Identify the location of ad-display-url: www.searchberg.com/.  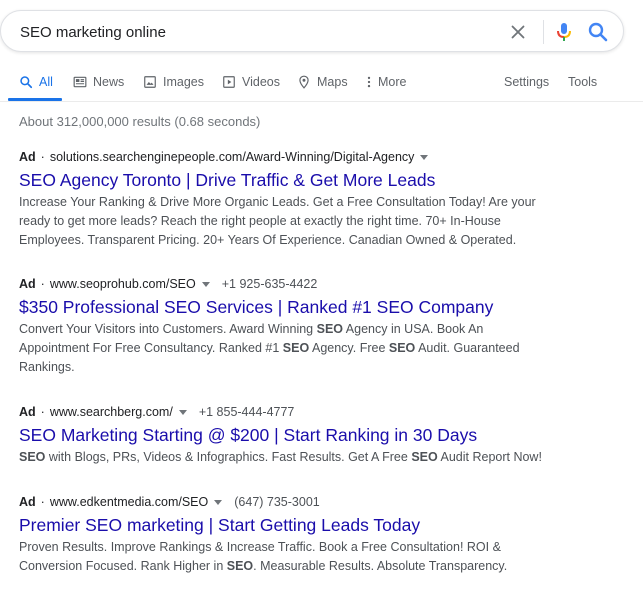
(111, 412).